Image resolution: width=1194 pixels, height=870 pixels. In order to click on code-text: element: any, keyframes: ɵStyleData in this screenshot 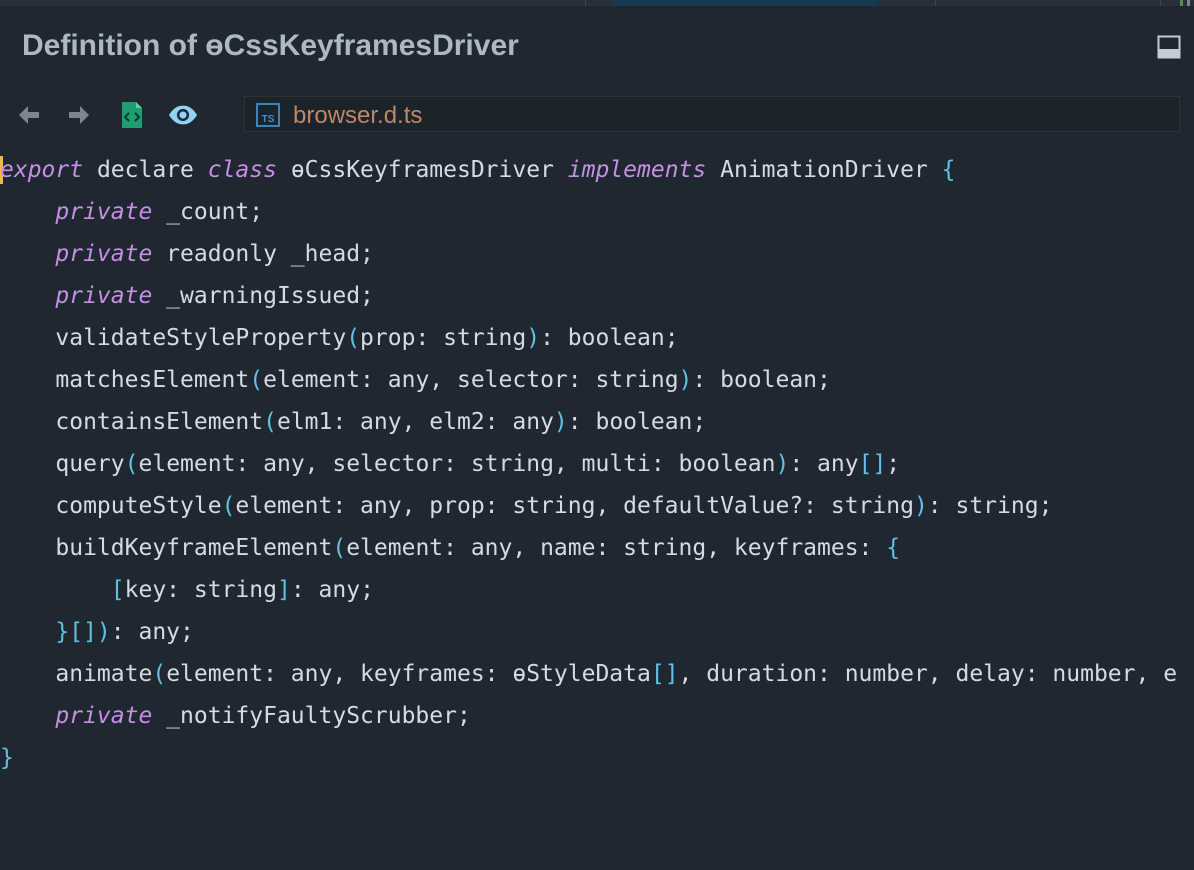, I will do `click(408, 674)`.